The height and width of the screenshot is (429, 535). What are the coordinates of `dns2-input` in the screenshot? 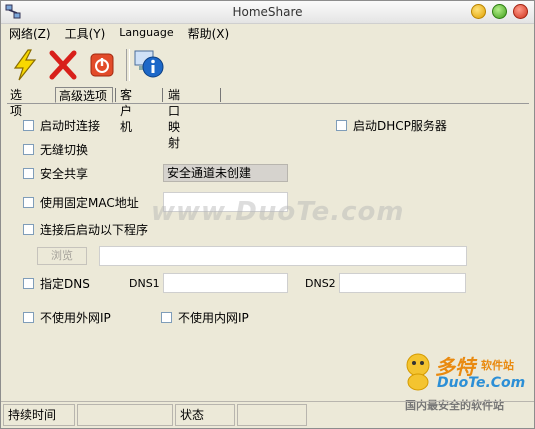 It's located at (402, 283).